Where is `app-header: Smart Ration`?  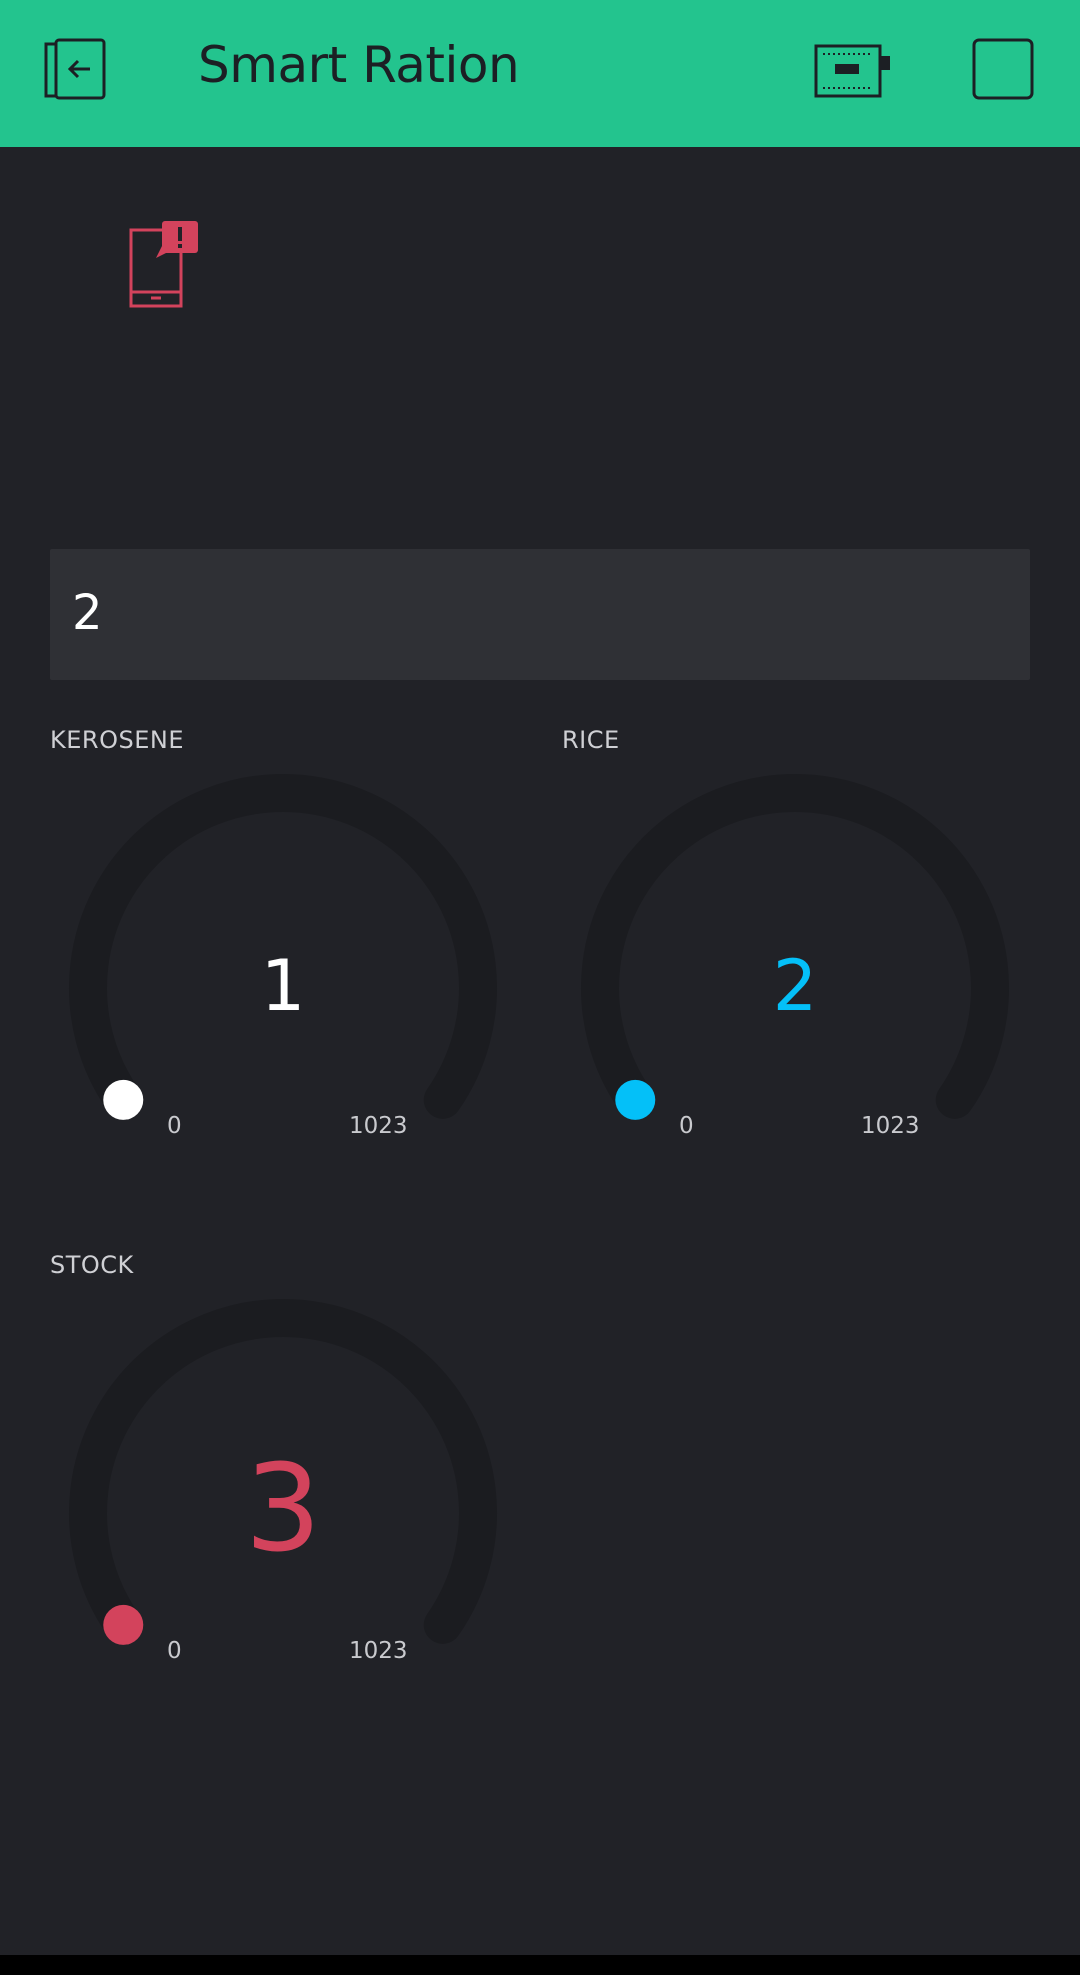 app-header: Smart Ration is located at coordinates (540, 73).